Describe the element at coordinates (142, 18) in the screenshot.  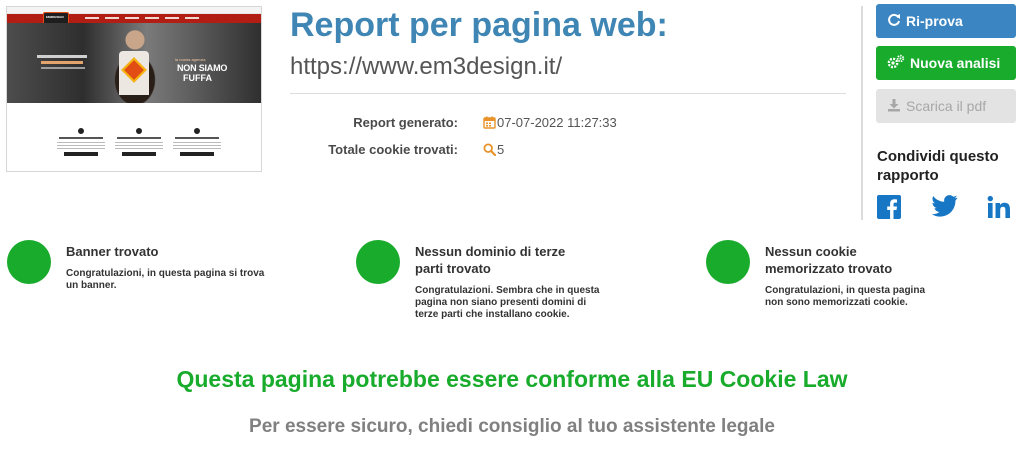
I see `thumbnail-nav-links` at that location.